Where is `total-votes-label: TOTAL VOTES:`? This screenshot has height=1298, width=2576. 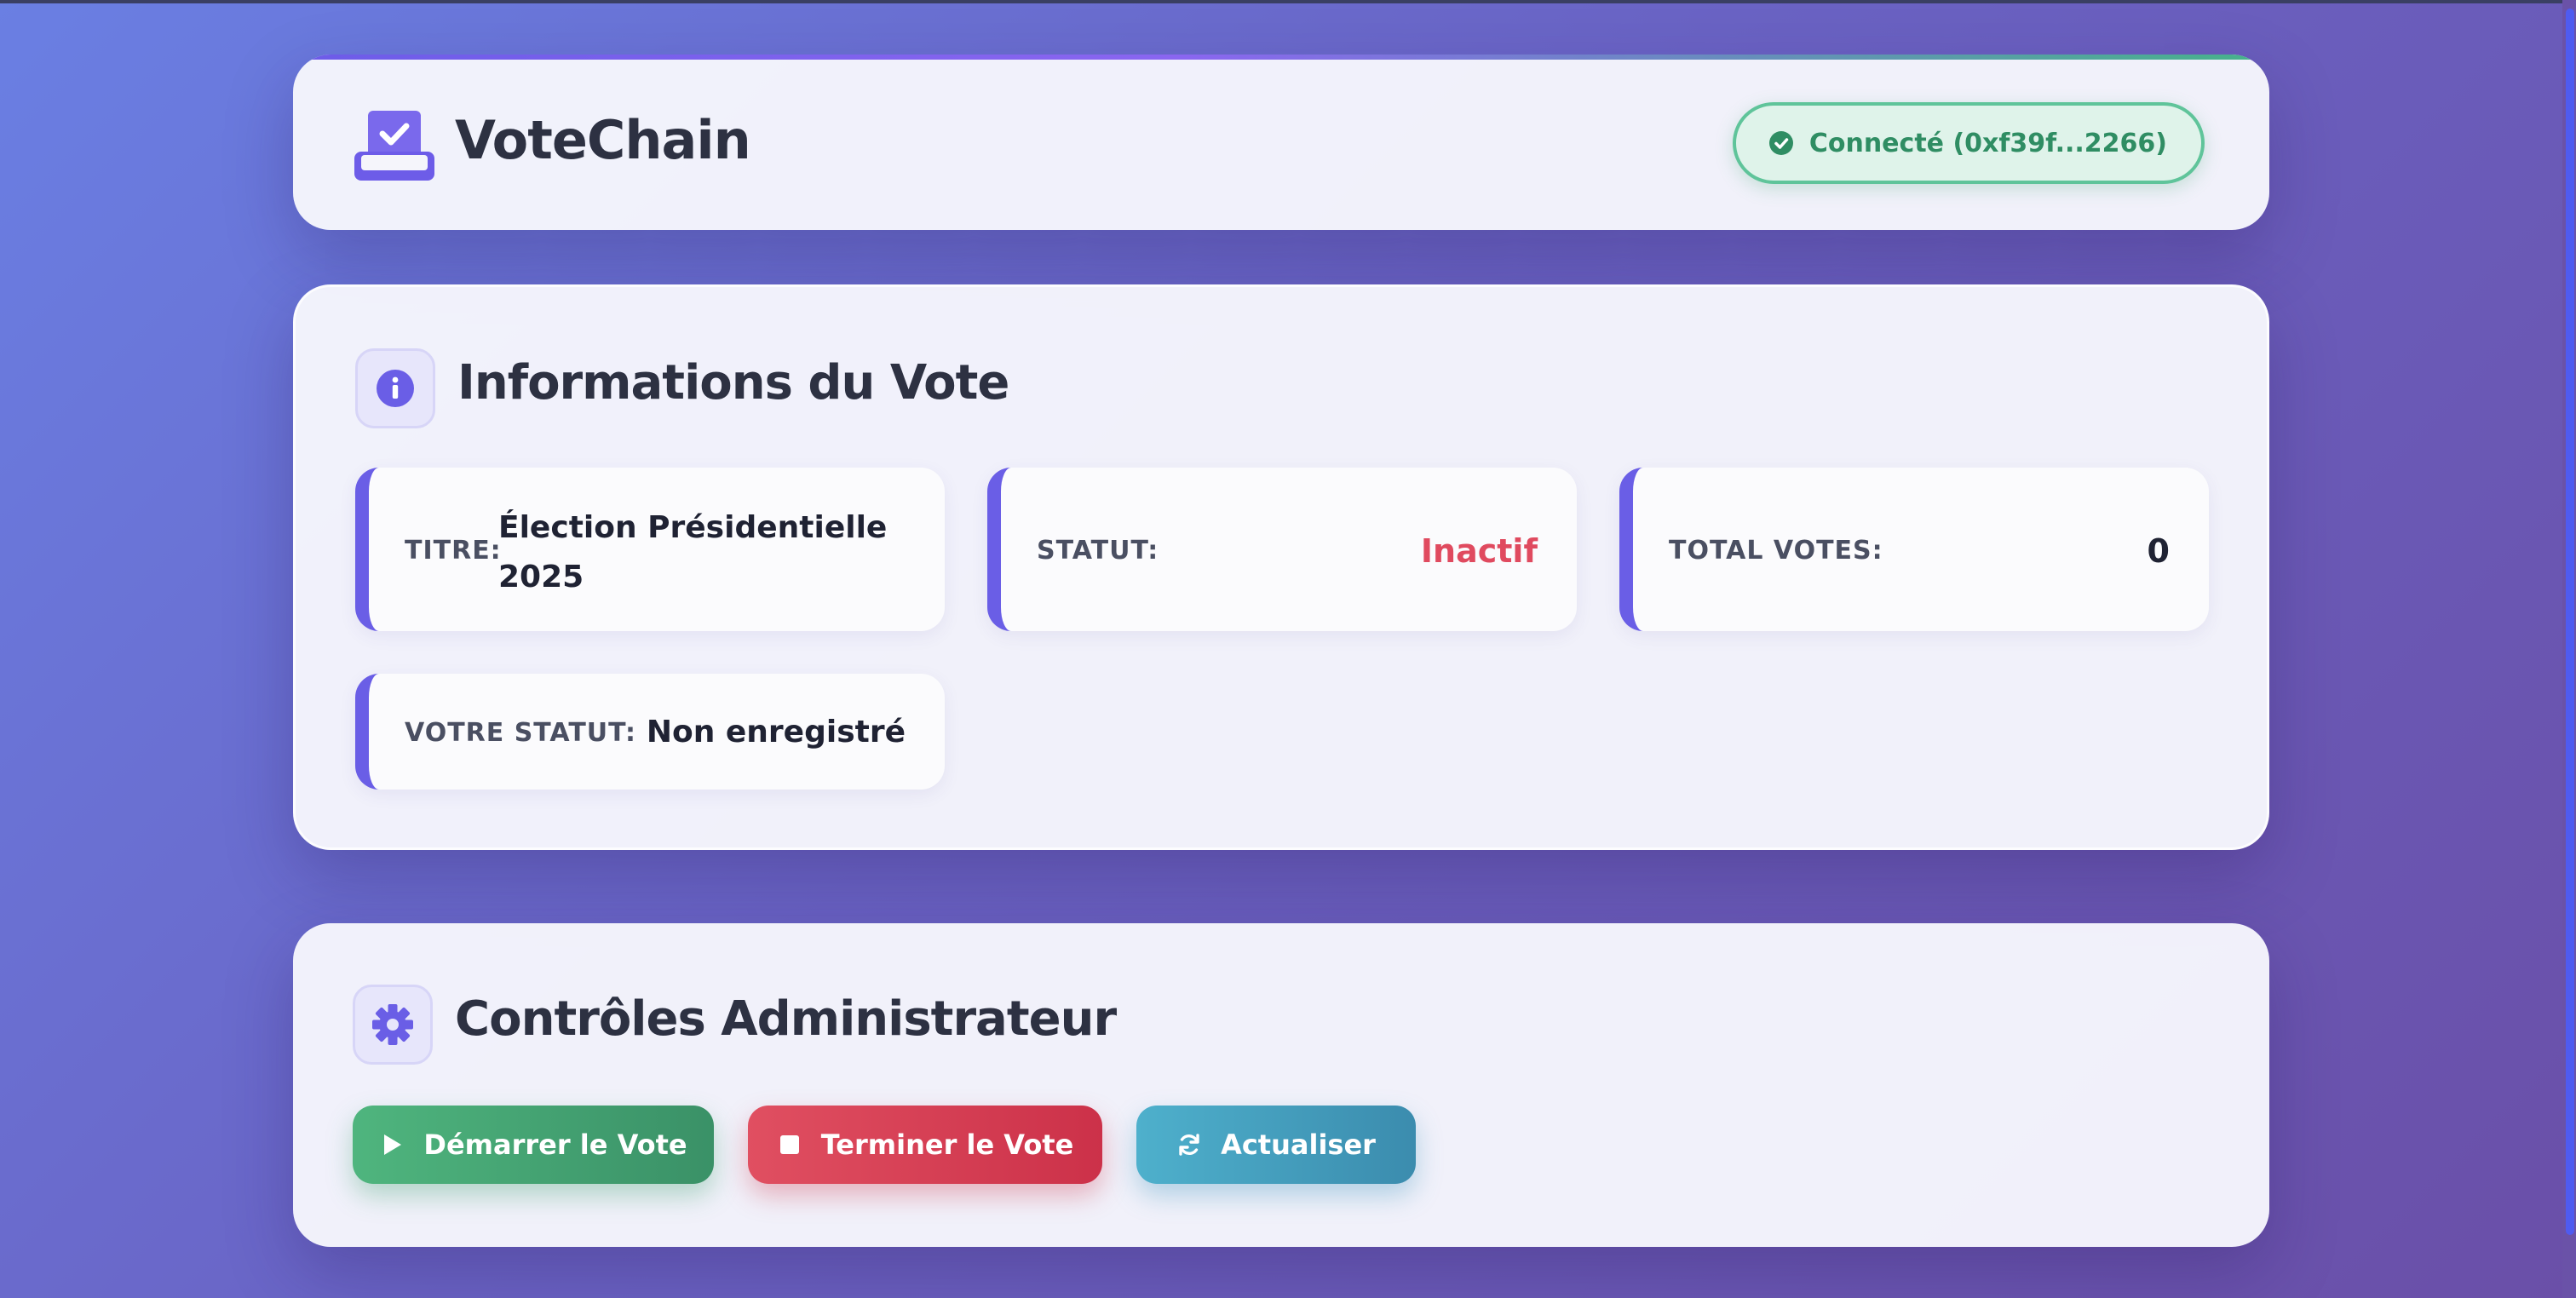
total-votes-label: TOTAL VOTES: is located at coordinates (1776, 551).